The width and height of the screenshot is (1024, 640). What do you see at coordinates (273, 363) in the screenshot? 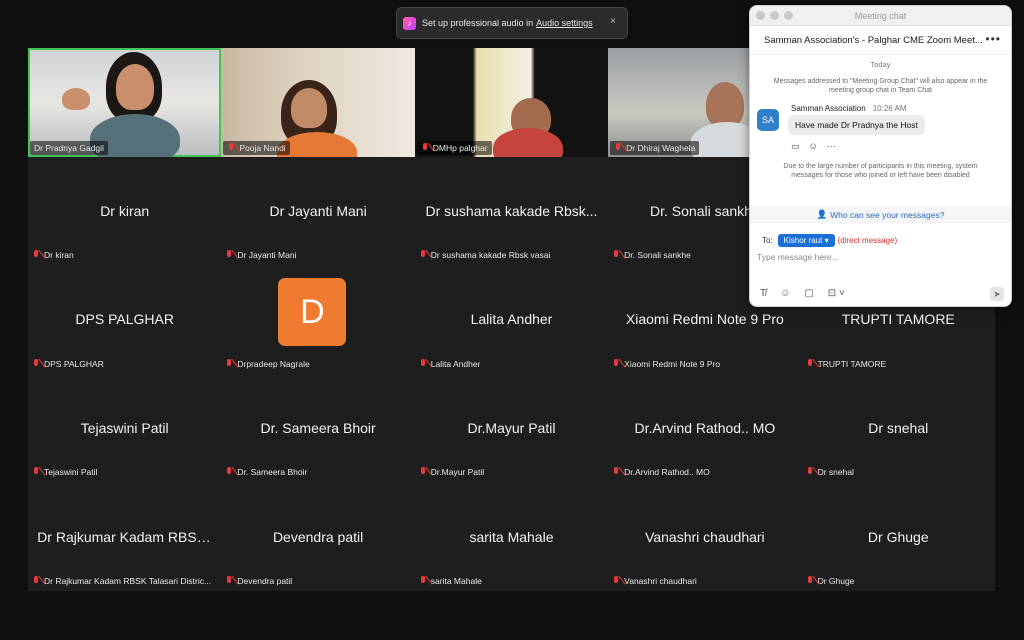
I see `participant-name: Drpradeep Nagrale` at bounding box center [273, 363].